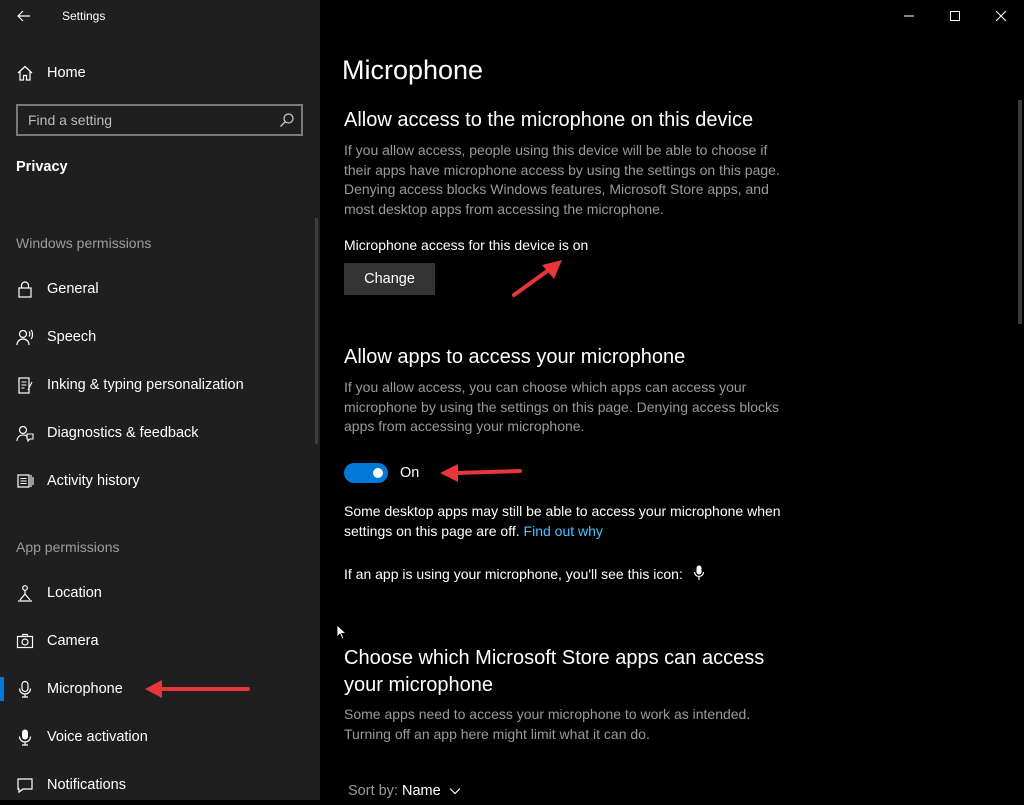 The image size is (1024, 805). What do you see at coordinates (123, 433) in the screenshot?
I see `sidebar-item-label: Diagnostics & feedback` at bounding box center [123, 433].